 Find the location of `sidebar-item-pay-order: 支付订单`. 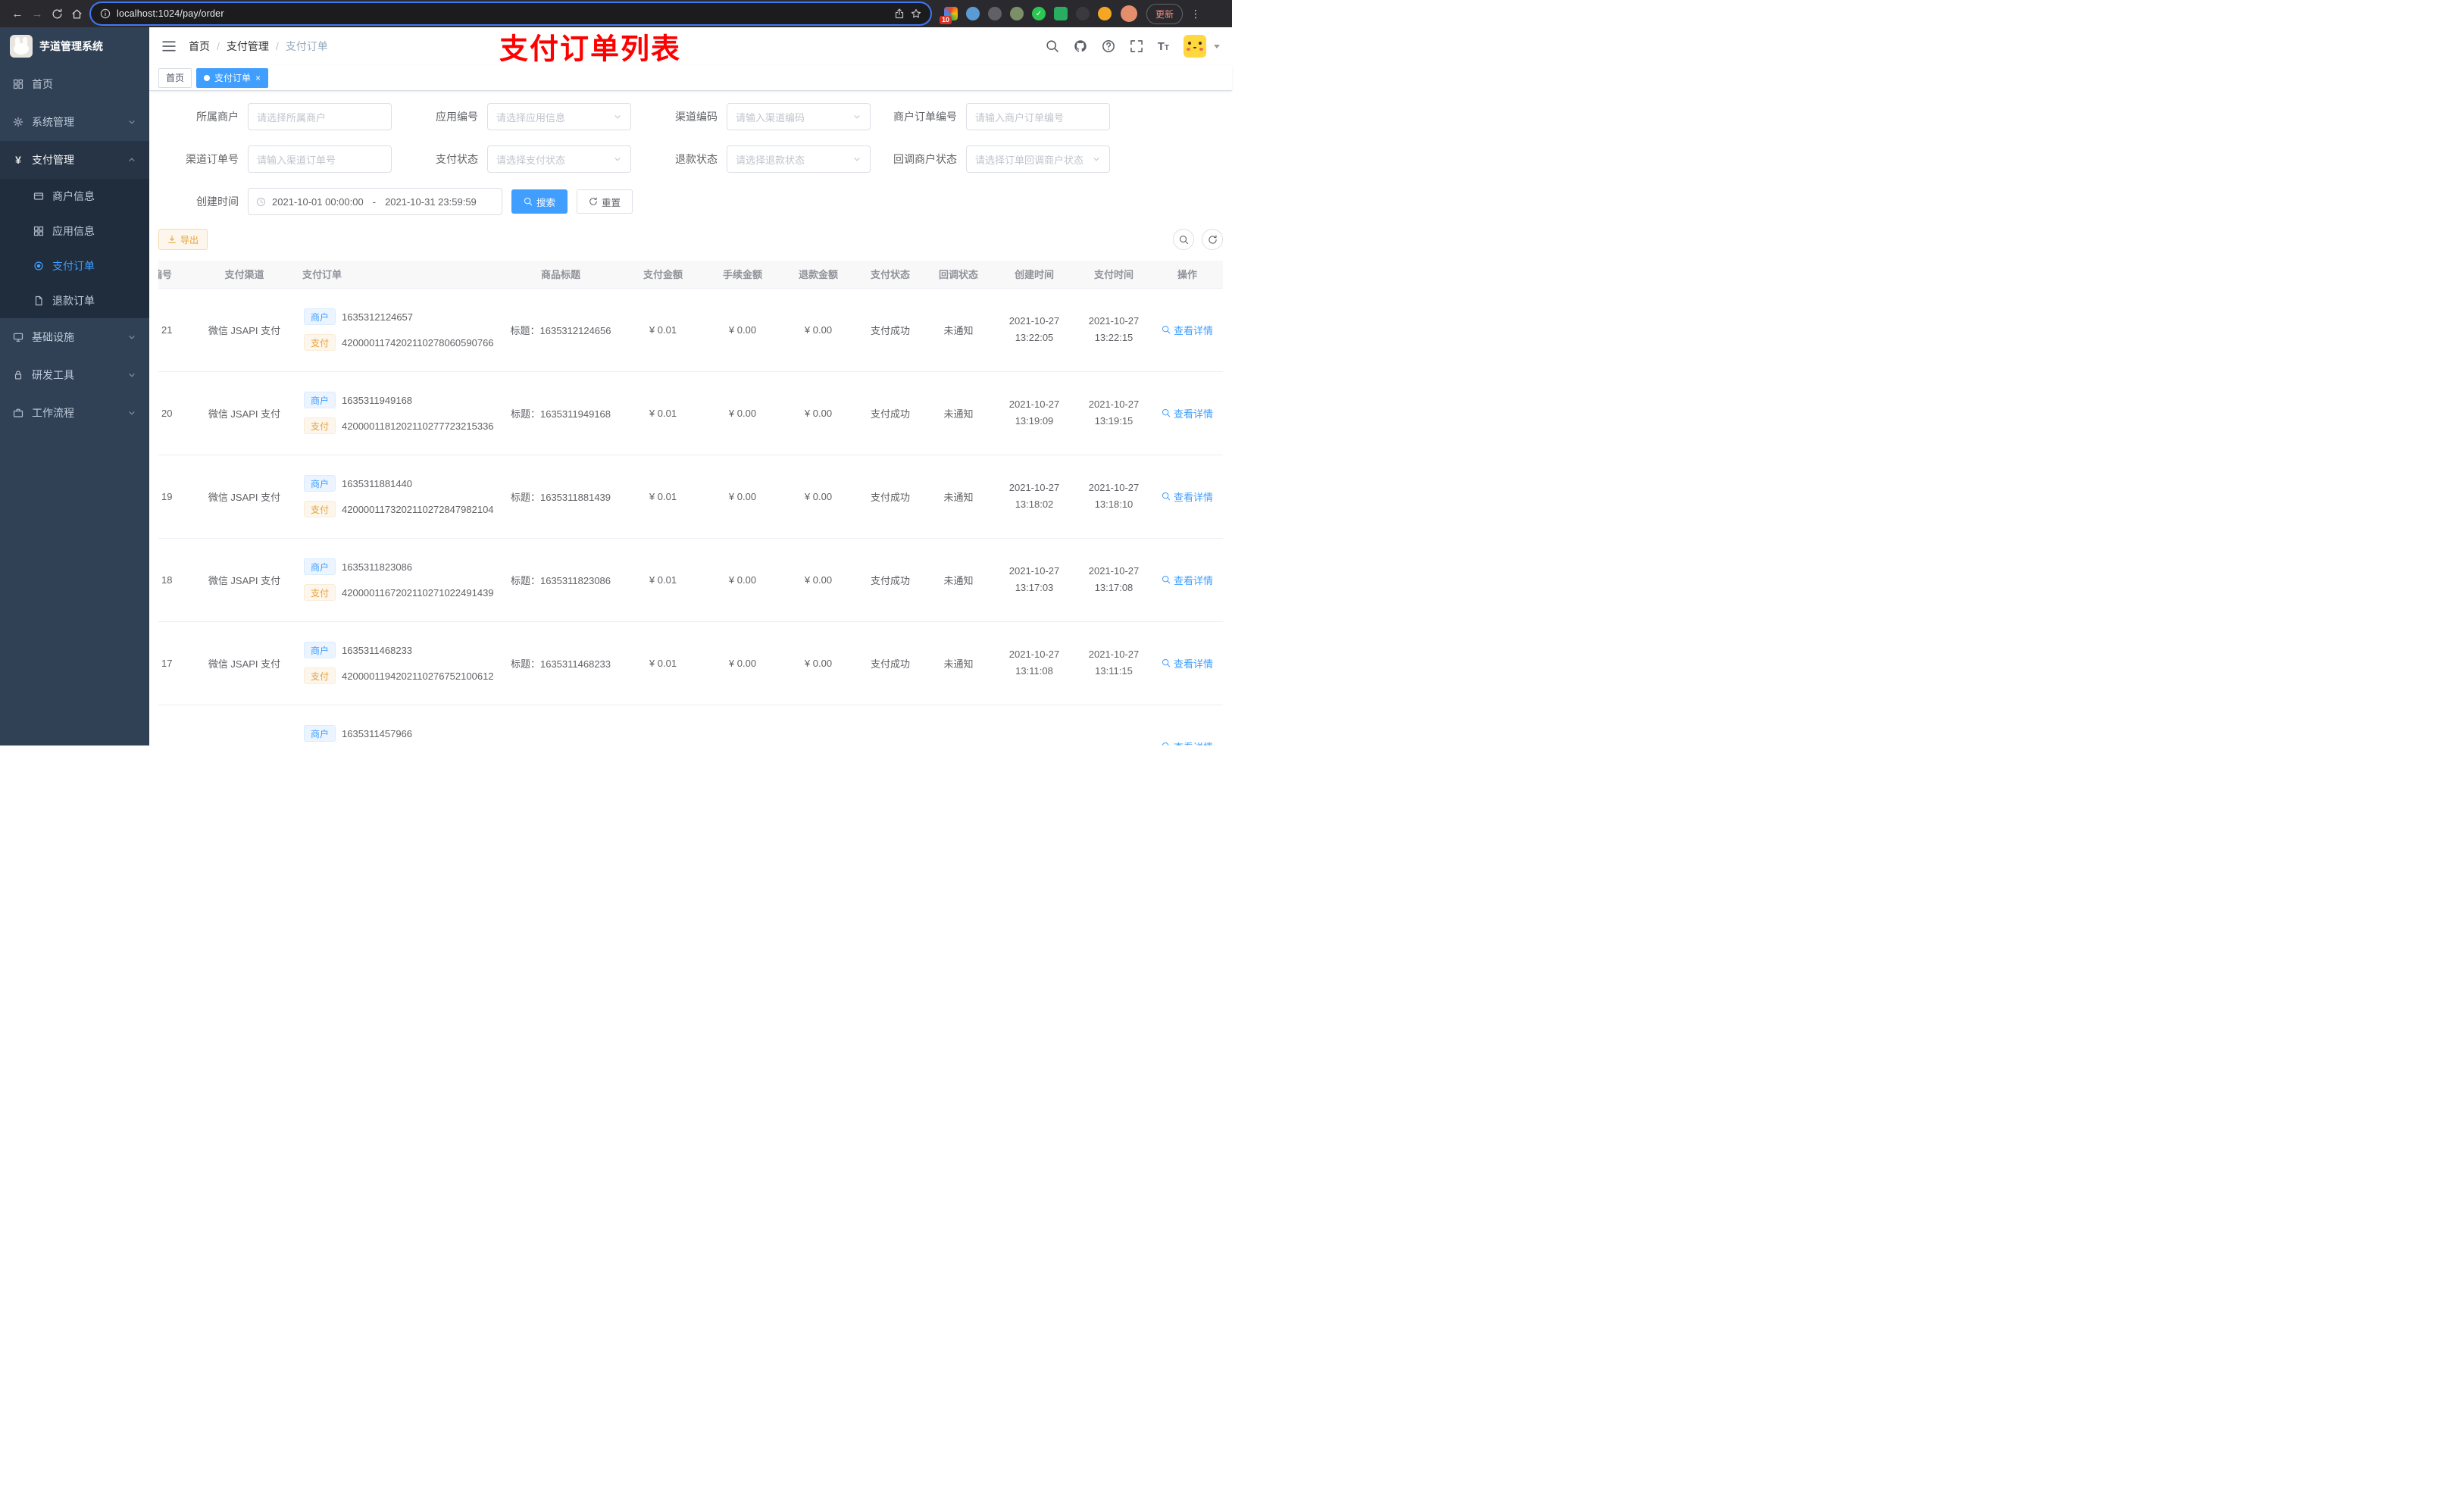

sidebar-item-pay-order: 支付订单 is located at coordinates (74, 265).